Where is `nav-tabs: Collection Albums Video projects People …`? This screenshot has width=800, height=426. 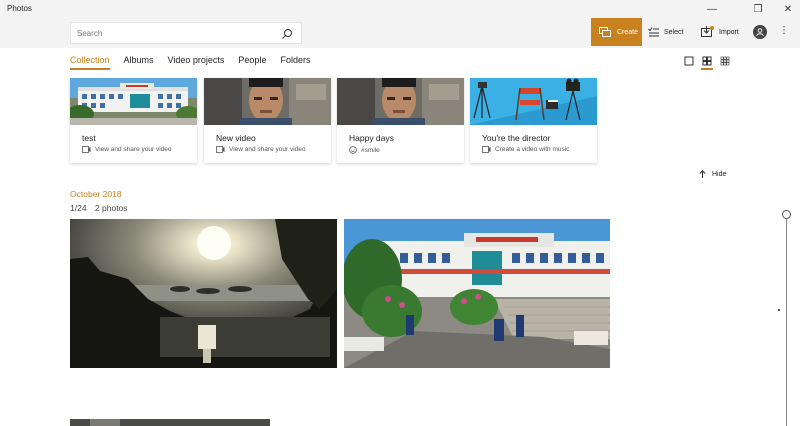 nav-tabs: Collection Albums Video projects People … is located at coordinates (190, 62).